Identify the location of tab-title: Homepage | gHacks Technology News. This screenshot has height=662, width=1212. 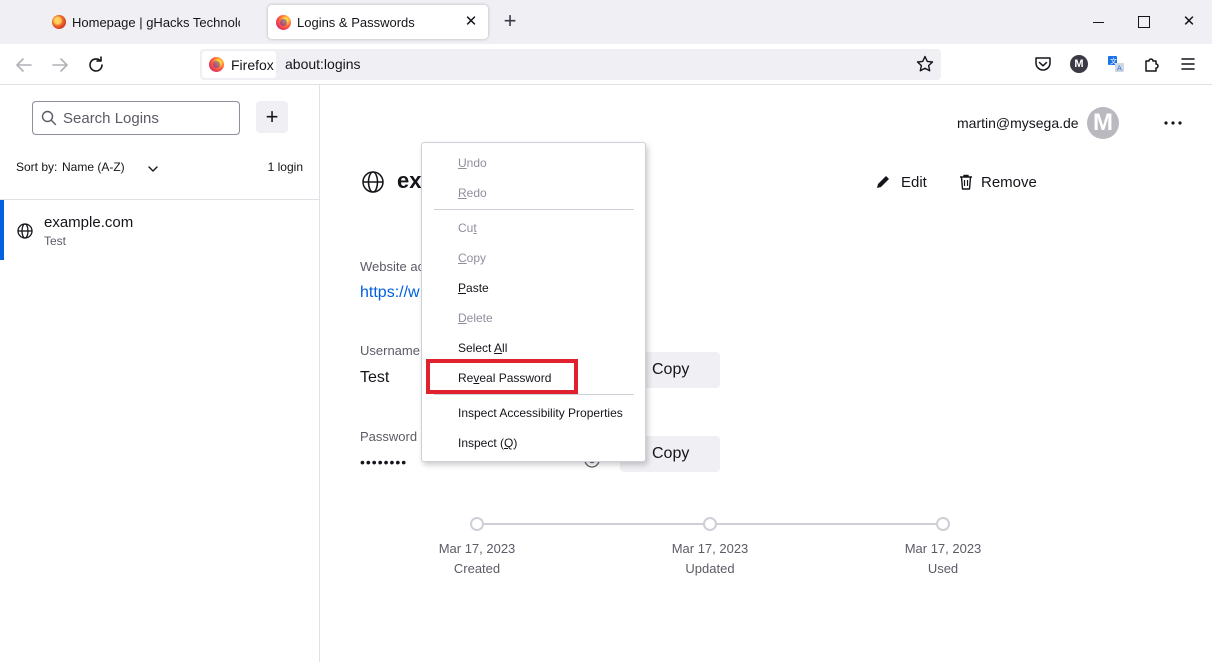
(156, 22).